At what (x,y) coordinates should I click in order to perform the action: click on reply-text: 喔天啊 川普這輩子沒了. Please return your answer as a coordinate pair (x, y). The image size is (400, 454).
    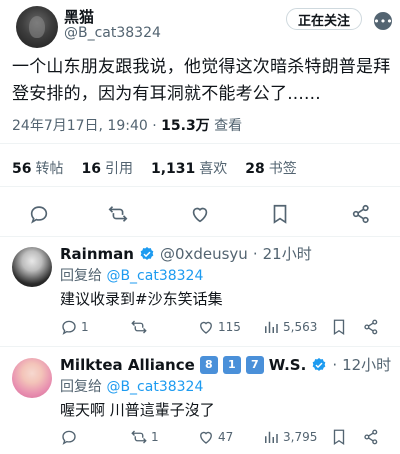
    Looking at the image, I should click on (137, 410).